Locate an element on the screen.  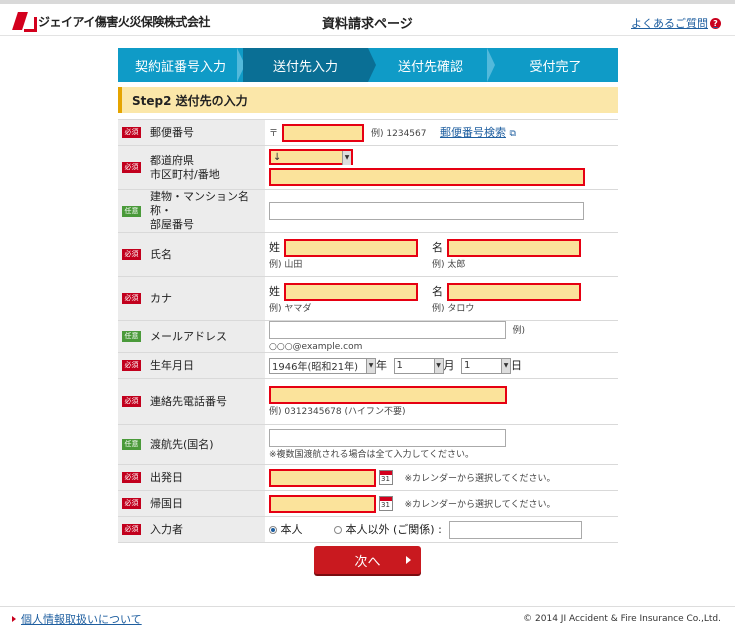
first-name-example: 例) 太郎 is located at coordinates (449, 265).